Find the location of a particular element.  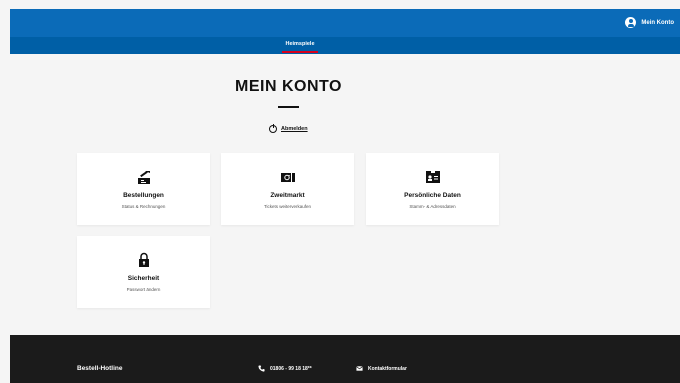

logout-label: Abmelden is located at coordinates (294, 129).